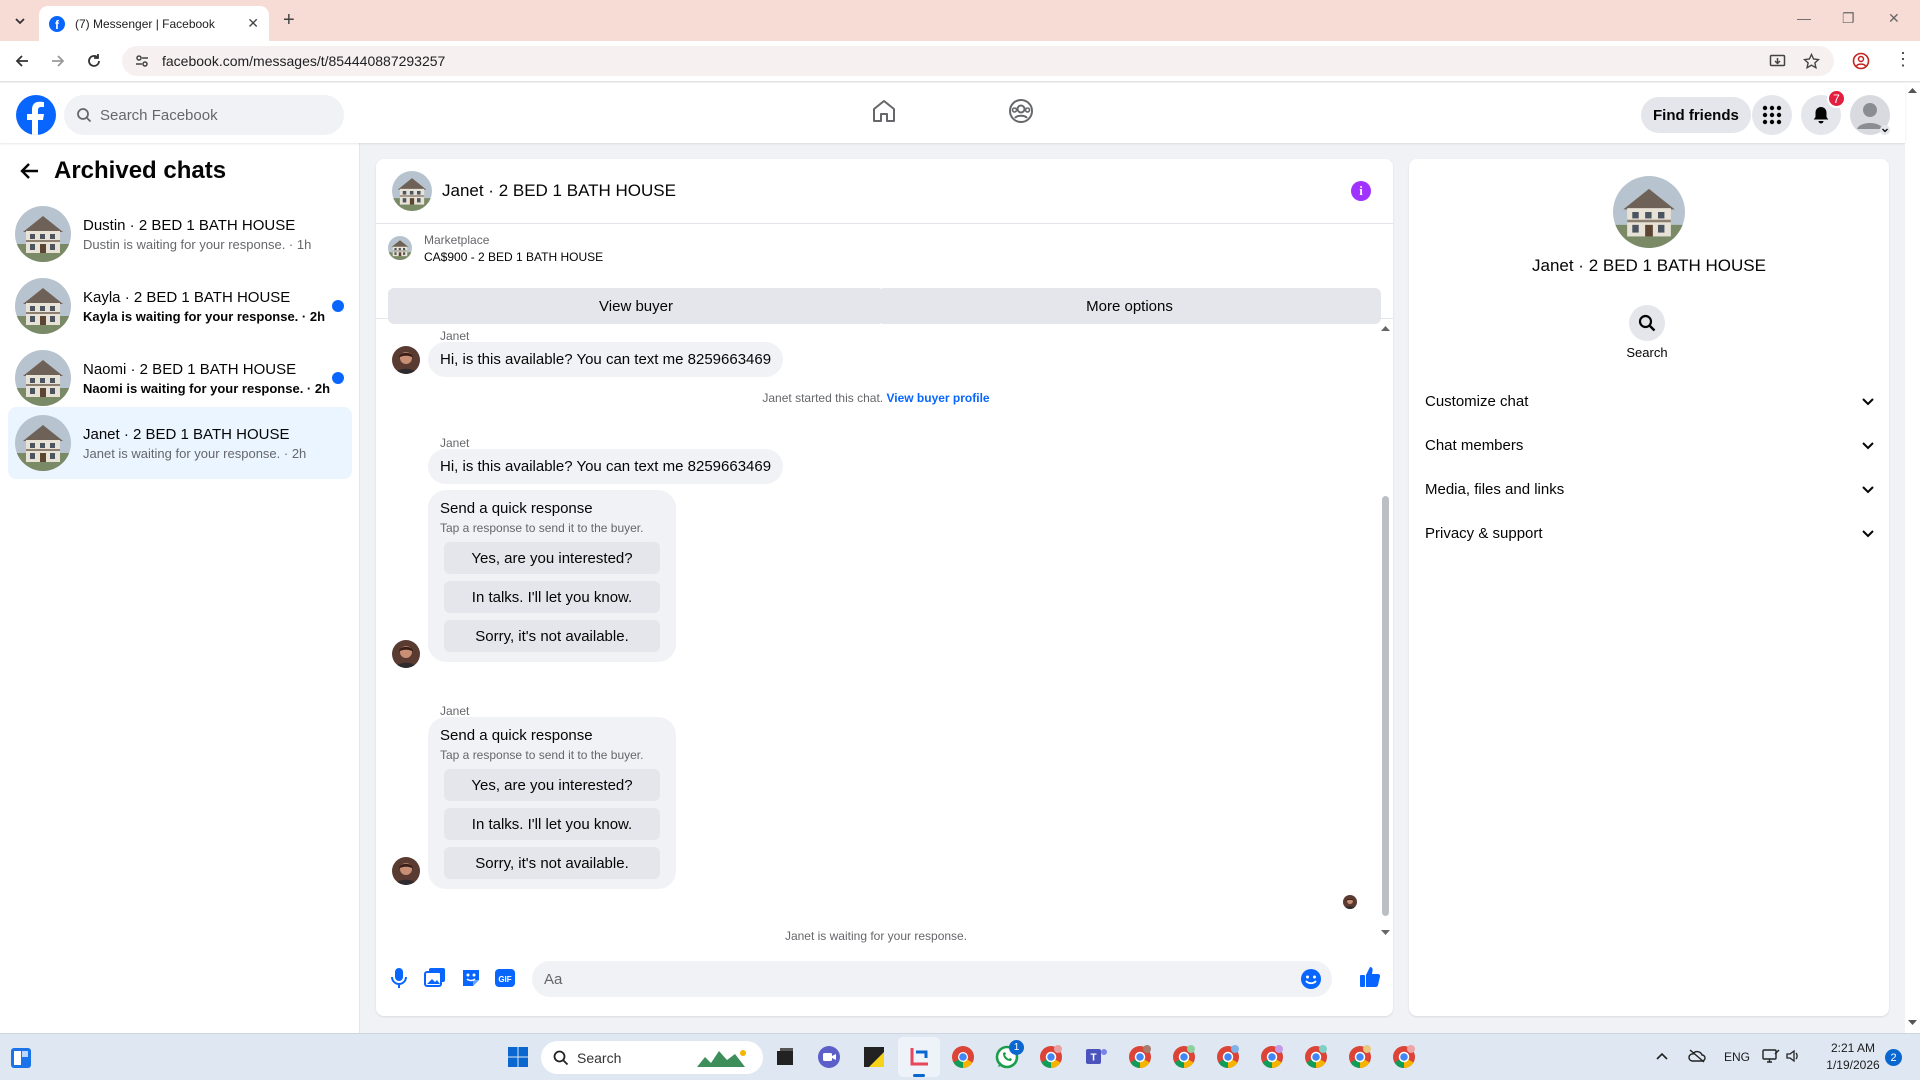 The height and width of the screenshot is (1080, 1920). Describe the element at coordinates (1021, 111) in the screenshot. I see `groups-icon` at that location.